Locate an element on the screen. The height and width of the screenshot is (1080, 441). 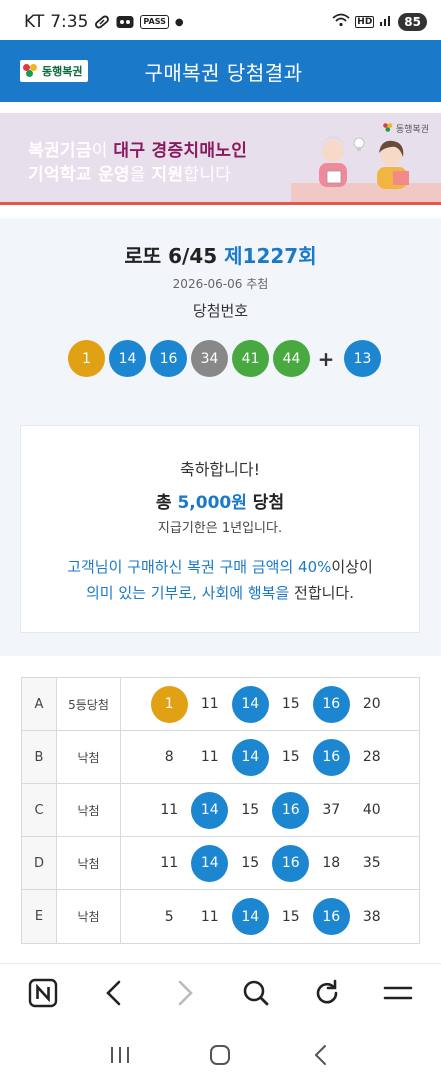
menu-icon is located at coordinates (398, 993).